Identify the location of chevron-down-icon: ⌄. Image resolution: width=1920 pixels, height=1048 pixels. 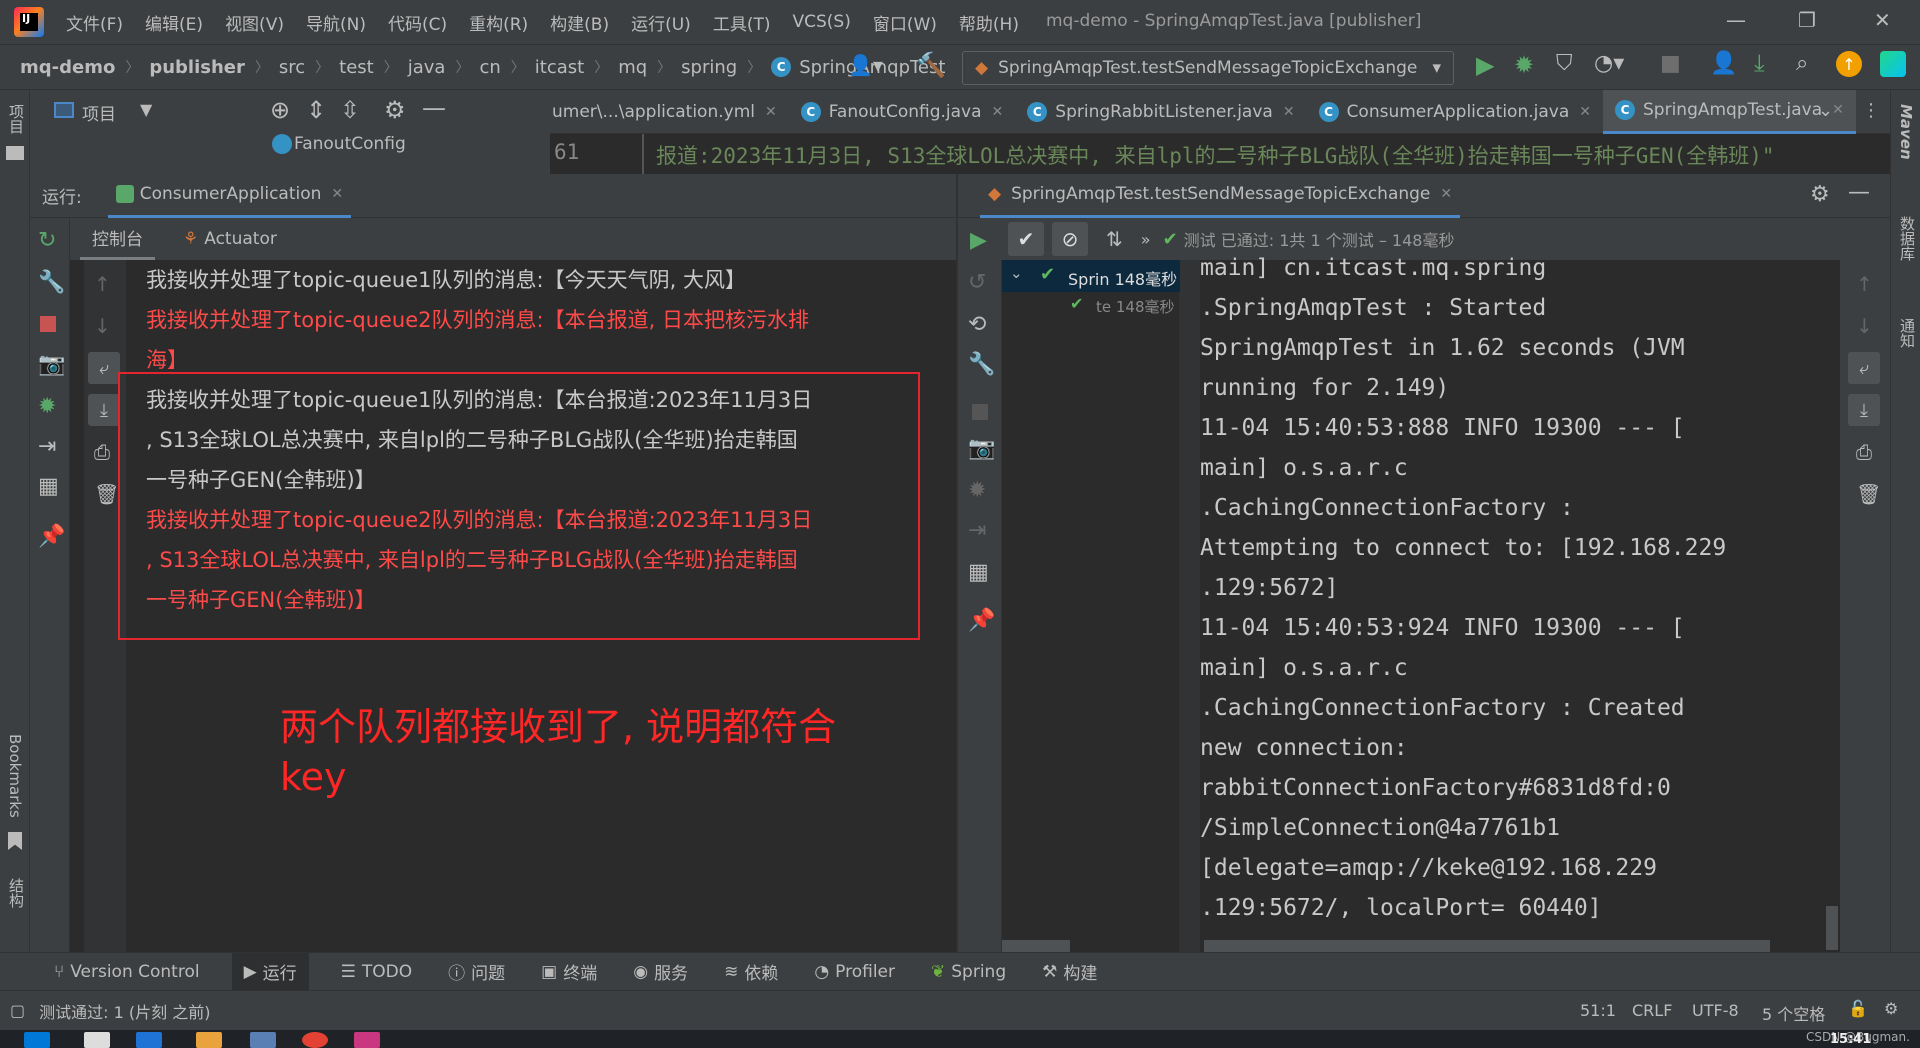
(1016, 273).